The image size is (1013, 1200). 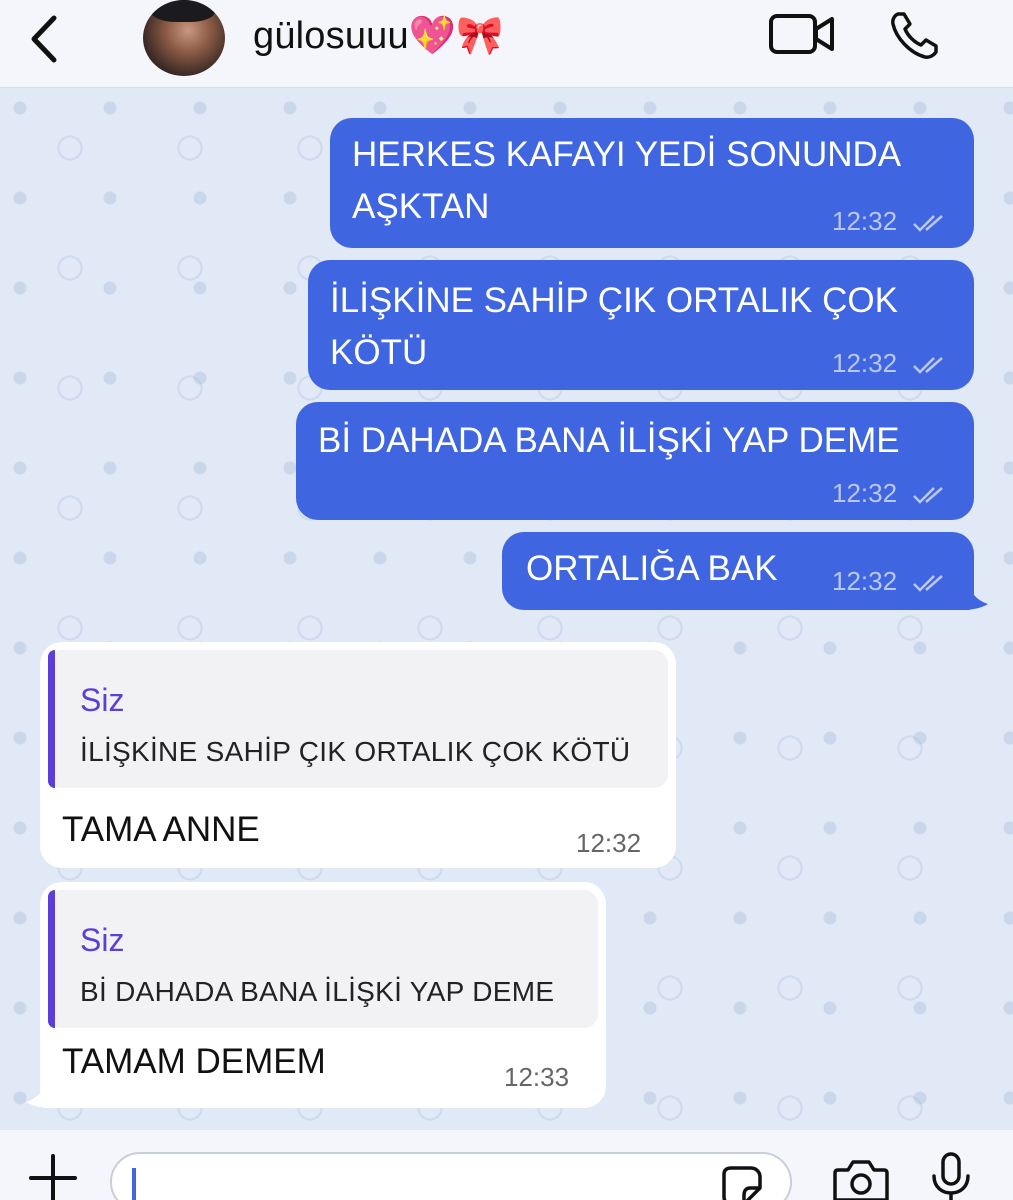 I want to click on quote-text: İLİŞKİNE SAHİP ÇIK ORTALIK ÇOK KÖTÜ, so click(x=355, y=751).